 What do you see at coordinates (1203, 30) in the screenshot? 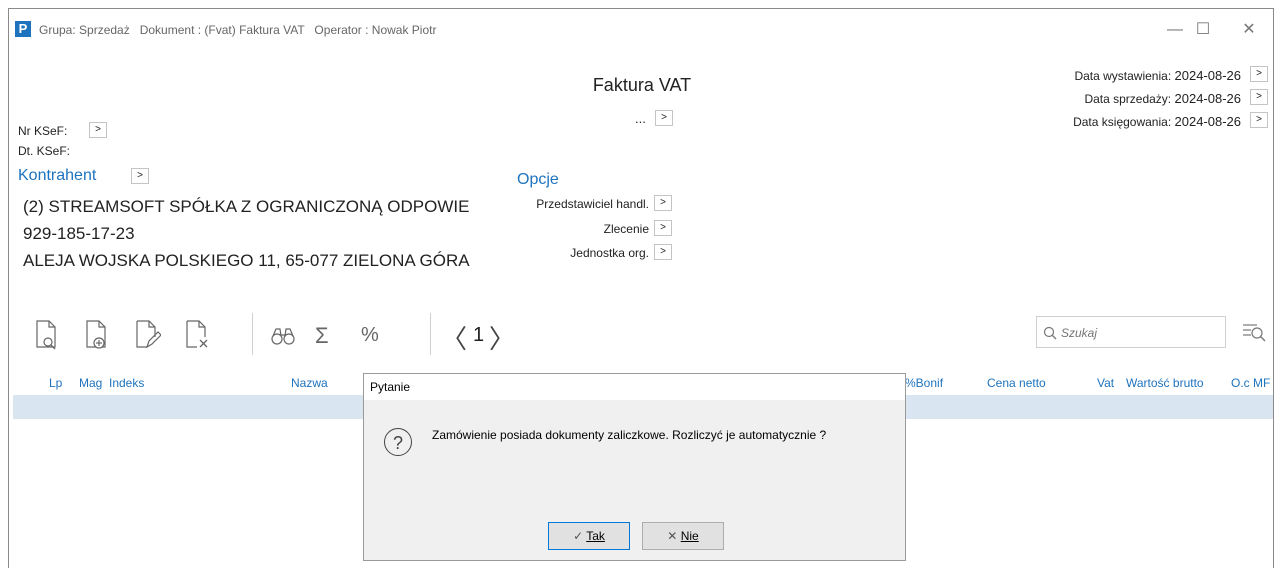
I see `maximize-button: ☐` at bounding box center [1203, 30].